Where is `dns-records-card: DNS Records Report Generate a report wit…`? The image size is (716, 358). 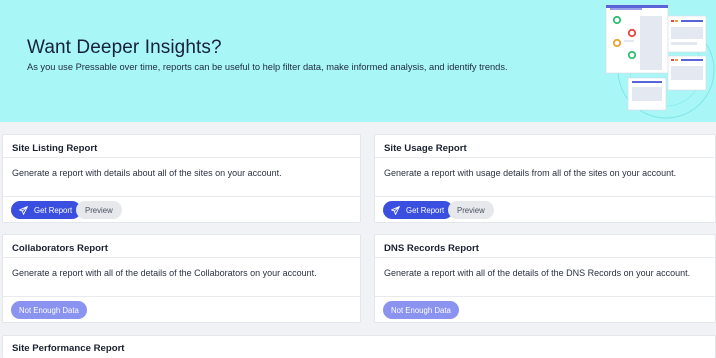
dns-records-card: DNS Records Report Generate a report wit… is located at coordinates (545, 278).